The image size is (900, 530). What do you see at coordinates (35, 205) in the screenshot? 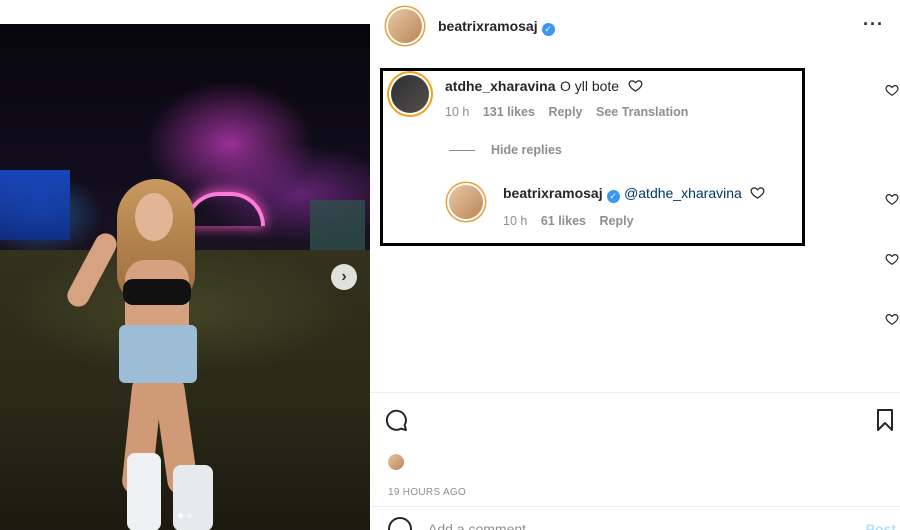
I see `stage-lights` at bounding box center [35, 205].